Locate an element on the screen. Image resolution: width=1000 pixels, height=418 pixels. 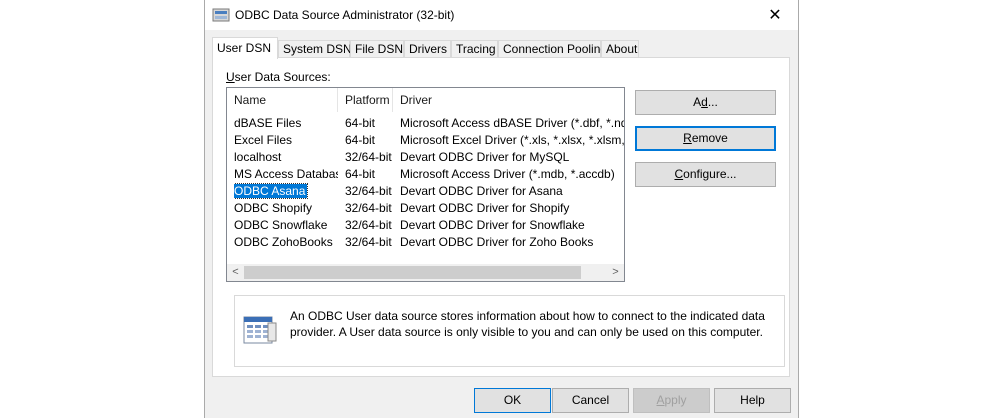
user-data-sources-label: User Data Sources: is located at coordinates (278, 77).